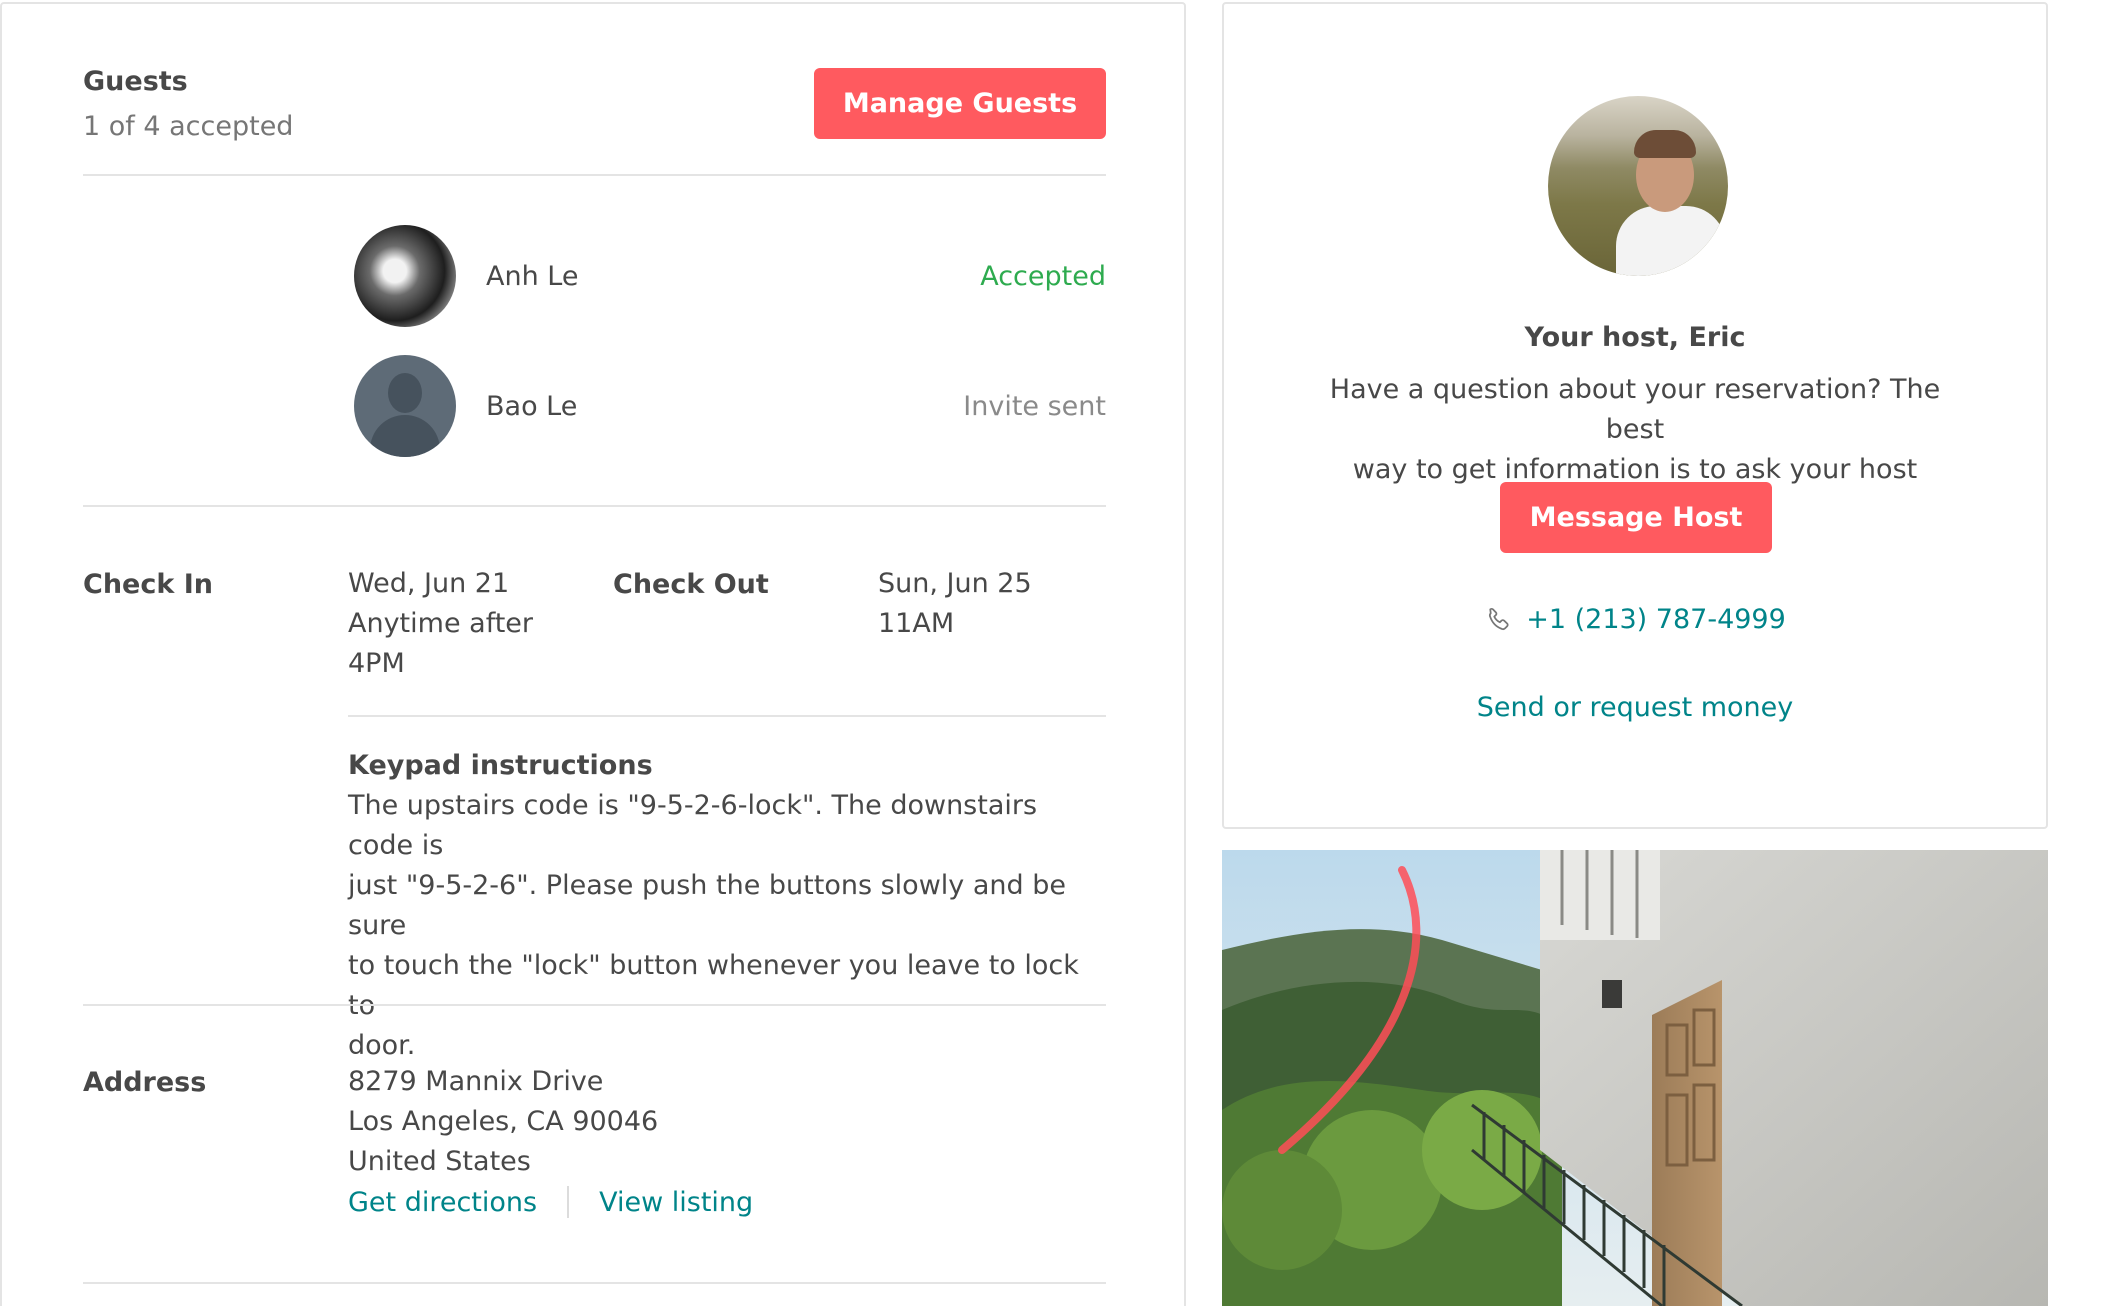 The image size is (2110, 1306). I want to click on send-request-money-link: Send or request money, so click(1635, 707).